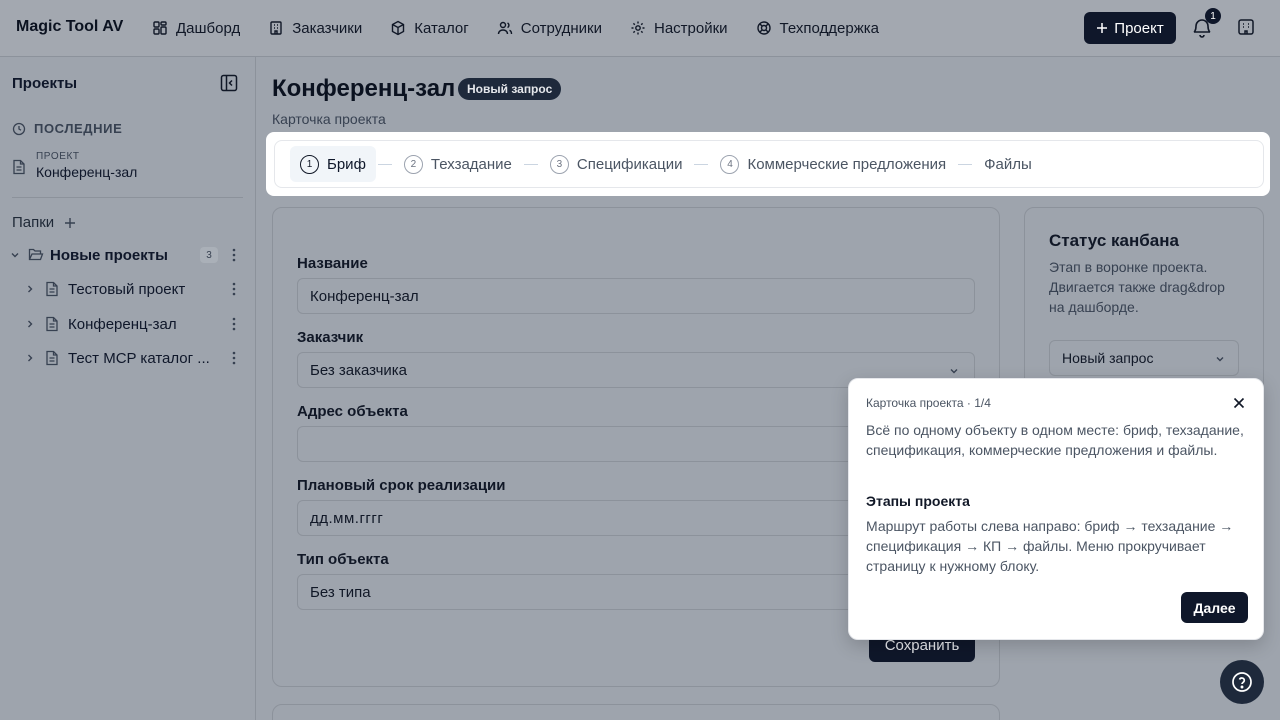 This screenshot has height=720, width=1280. I want to click on tree-project-row: Тестовый проект, so click(128, 289).